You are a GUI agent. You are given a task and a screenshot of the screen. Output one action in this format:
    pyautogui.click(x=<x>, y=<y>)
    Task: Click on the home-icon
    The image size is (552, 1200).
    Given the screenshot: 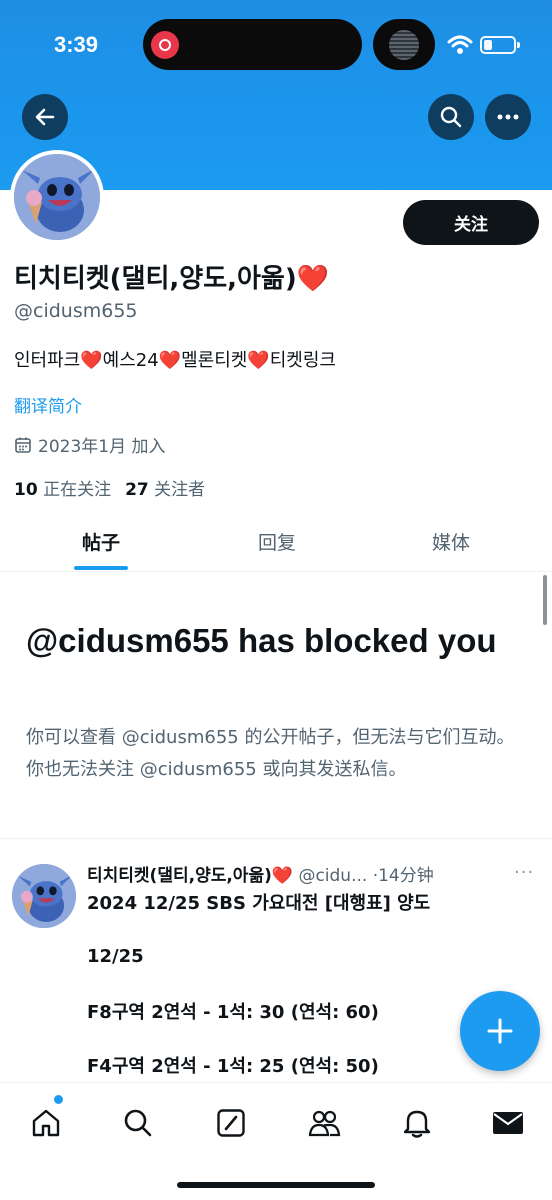 What is the action you would take?
    pyautogui.click(x=46, y=1123)
    